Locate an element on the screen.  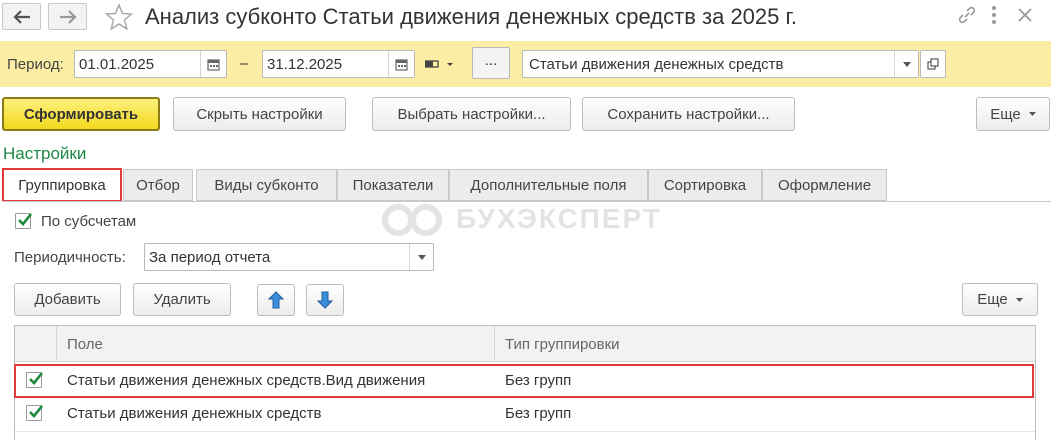
move-down-button is located at coordinates (325, 300).